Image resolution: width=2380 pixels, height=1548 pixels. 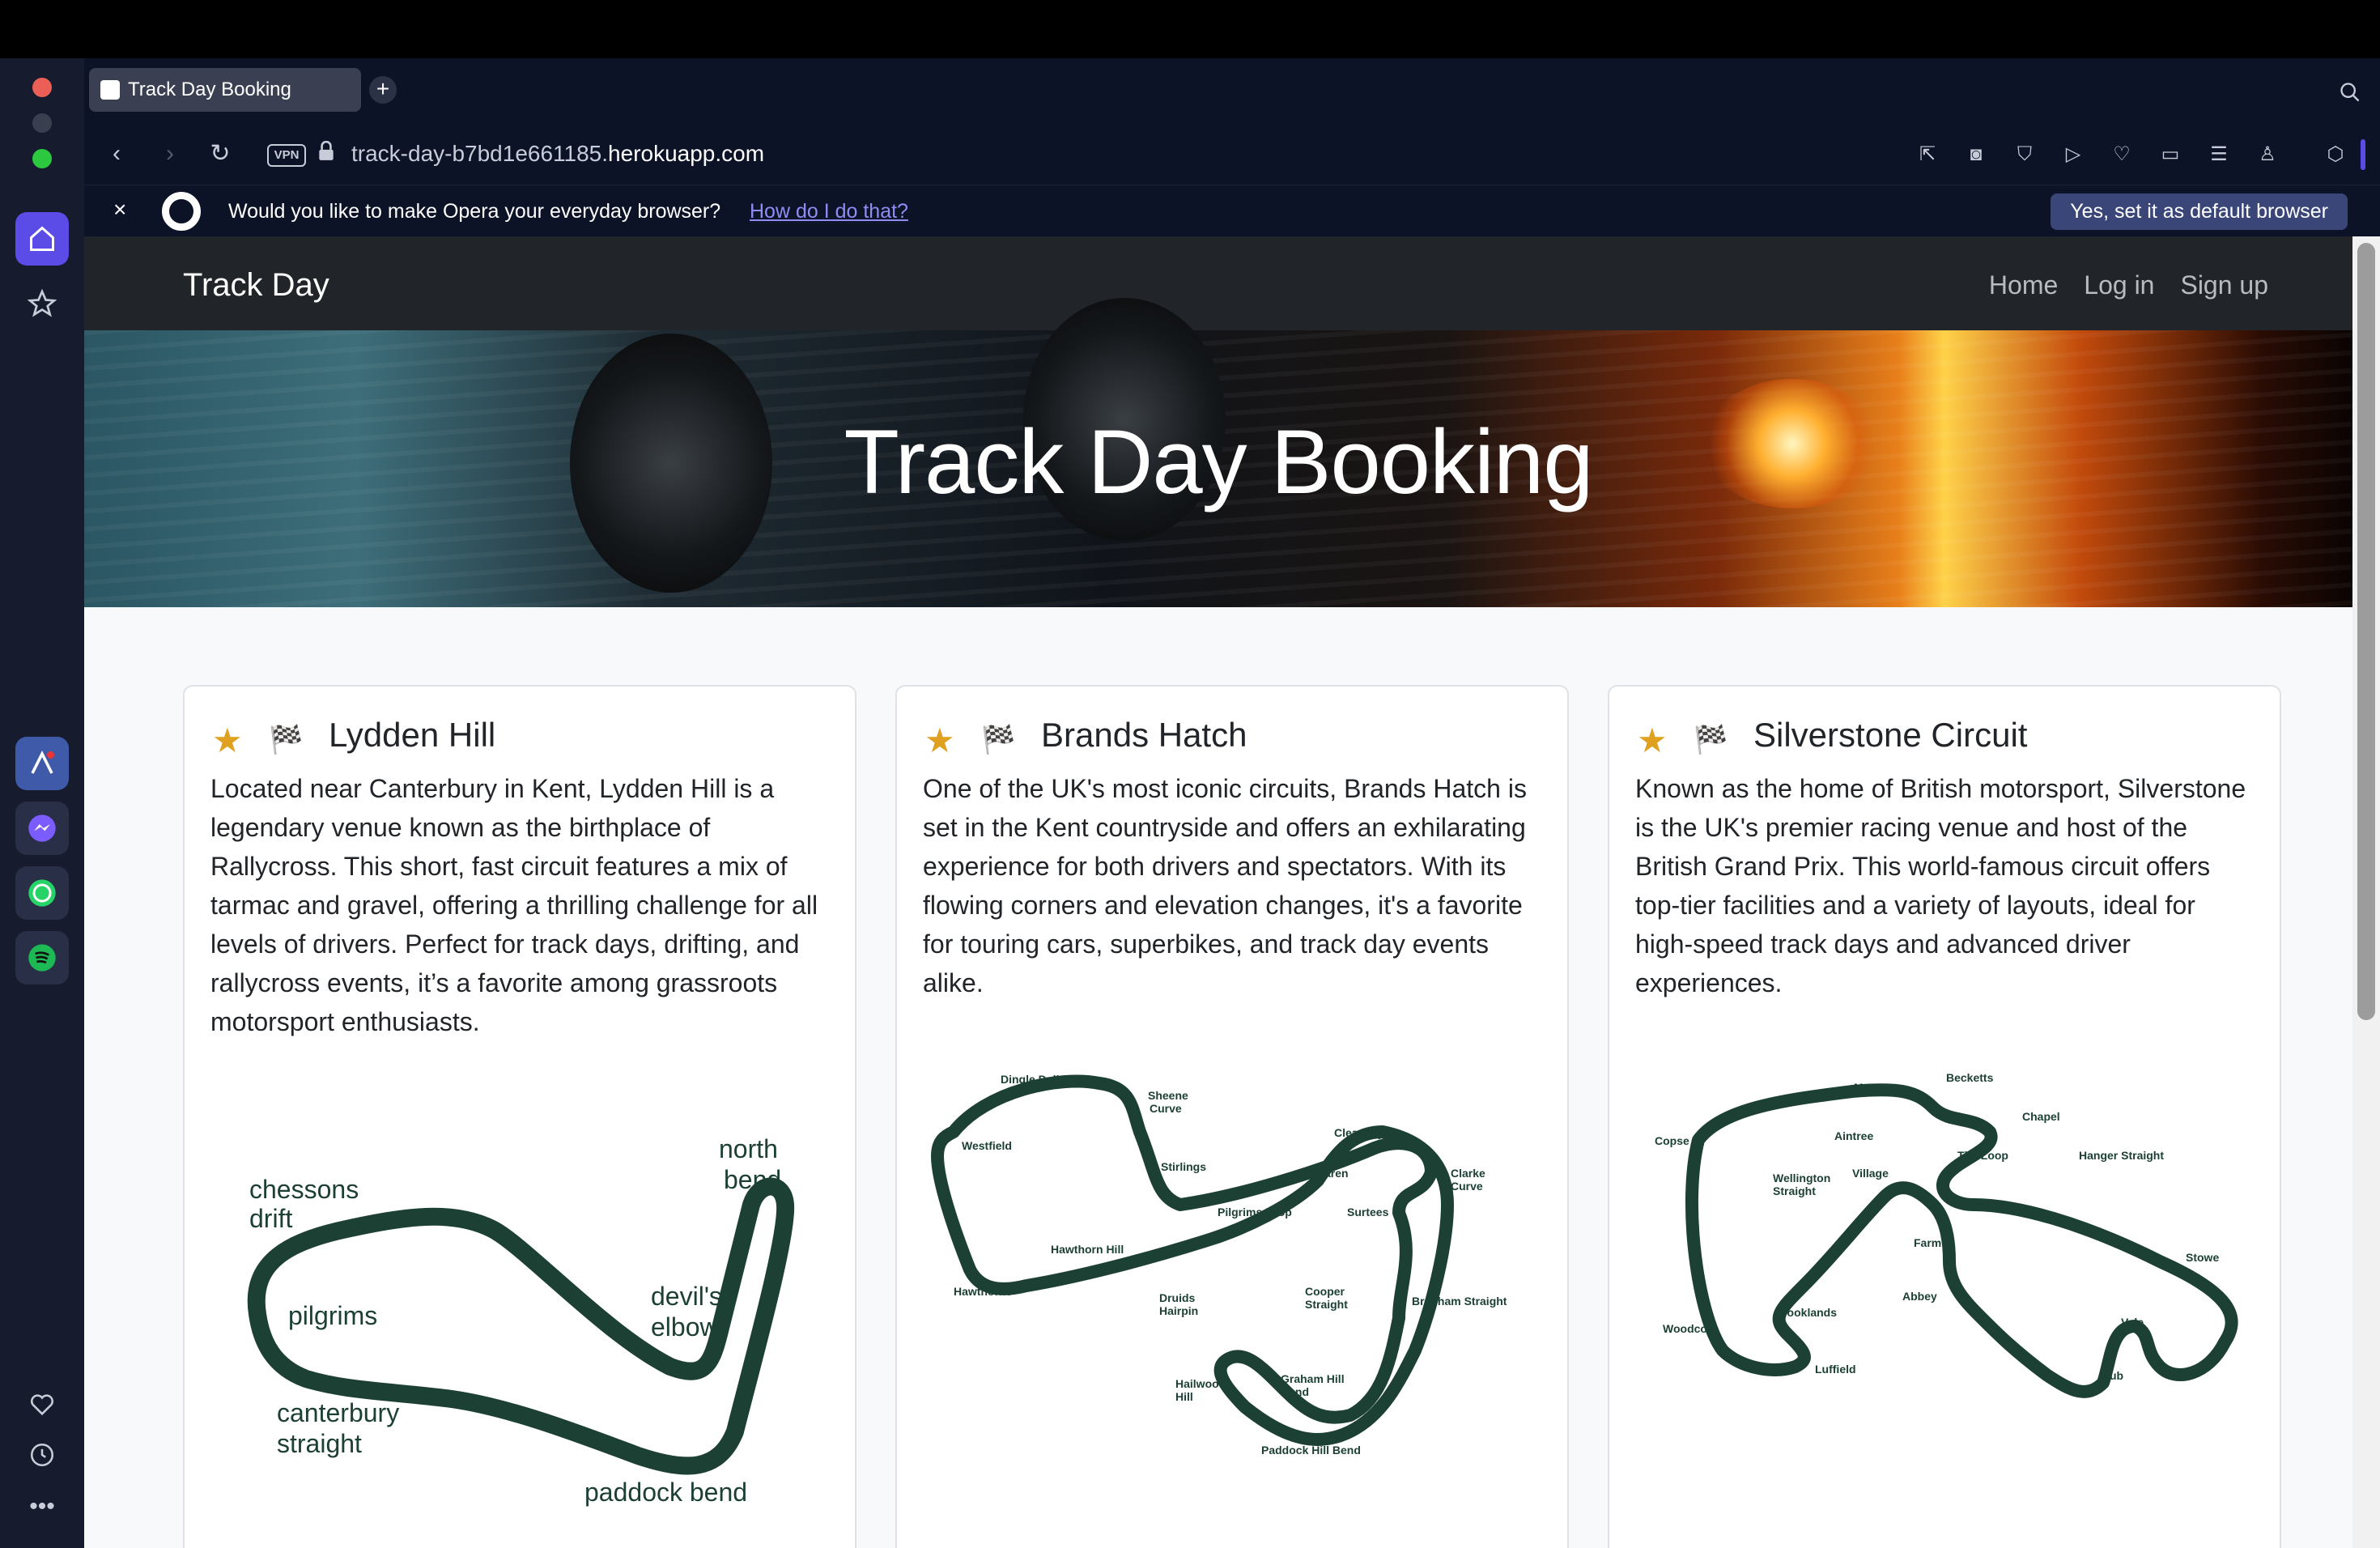 I want to click on map-label: Club, so click(x=2110, y=1375).